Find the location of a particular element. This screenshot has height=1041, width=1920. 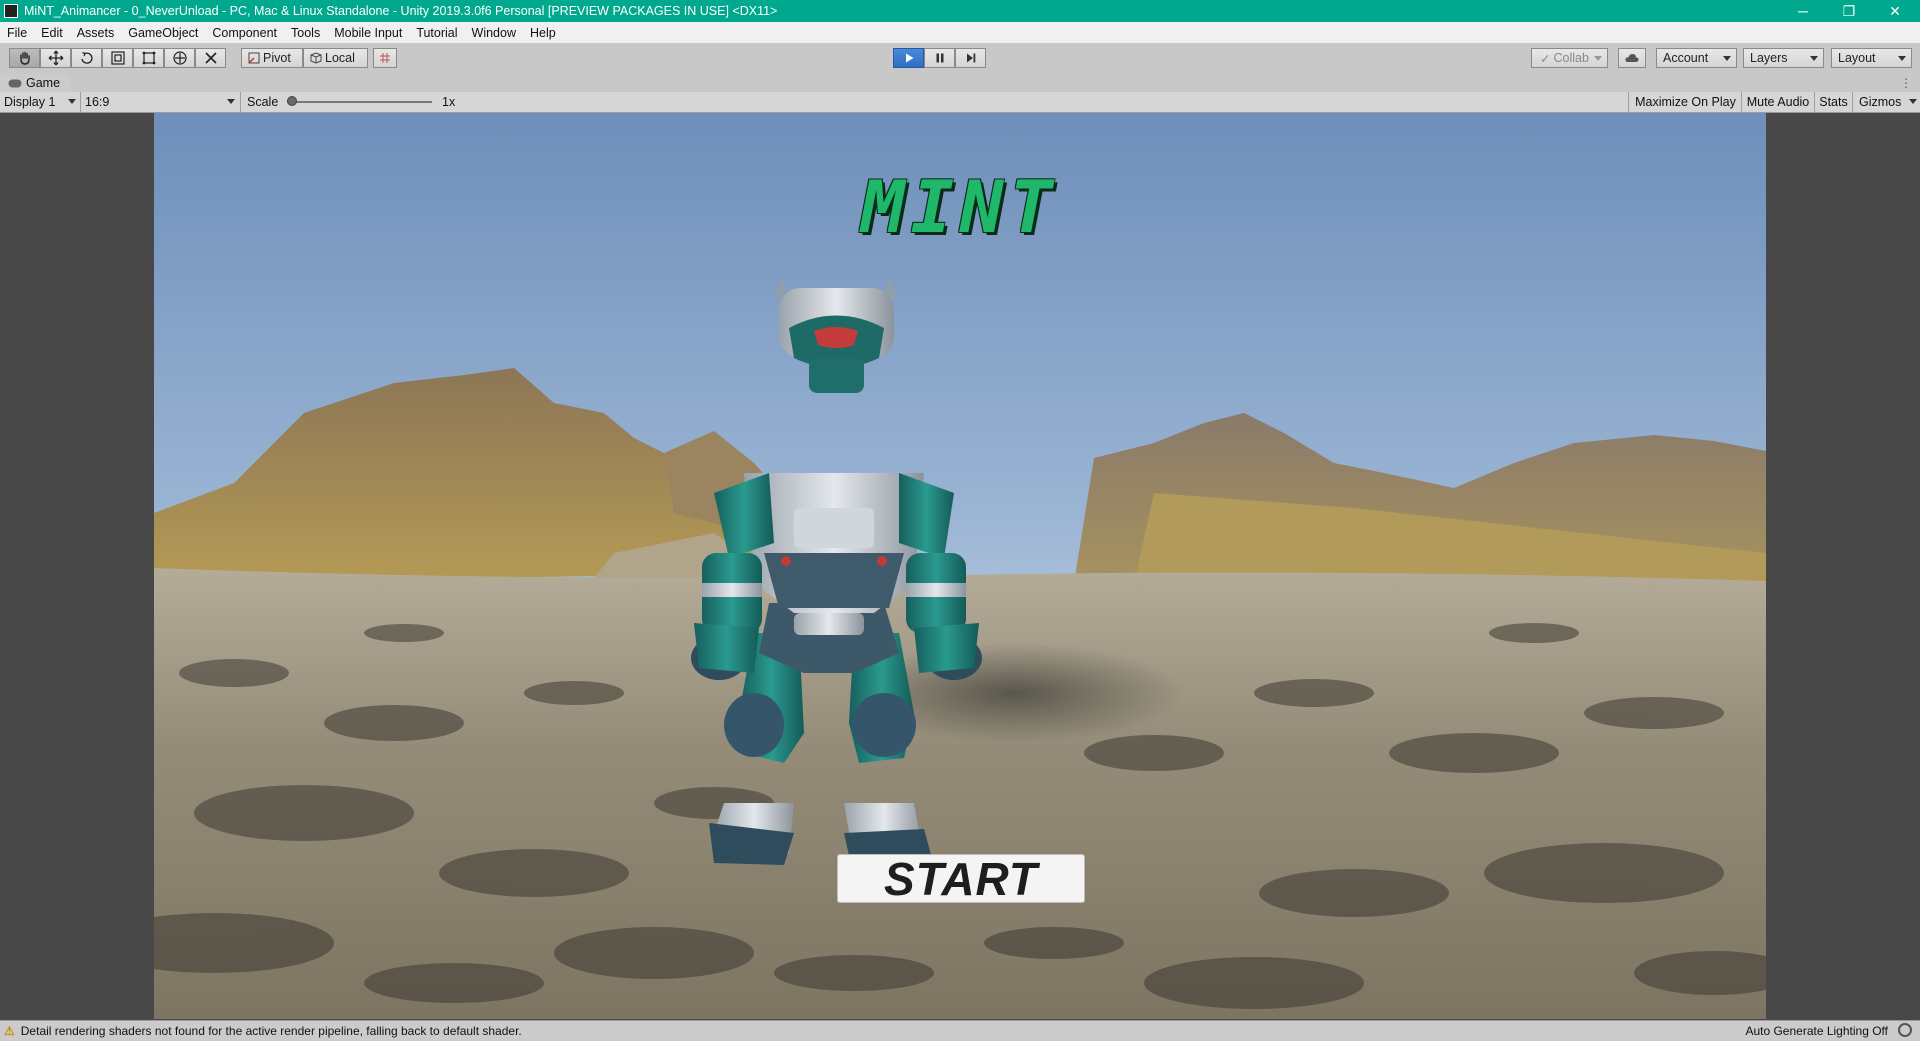

account-dropdown: Account is located at coordinates (1696, 58).